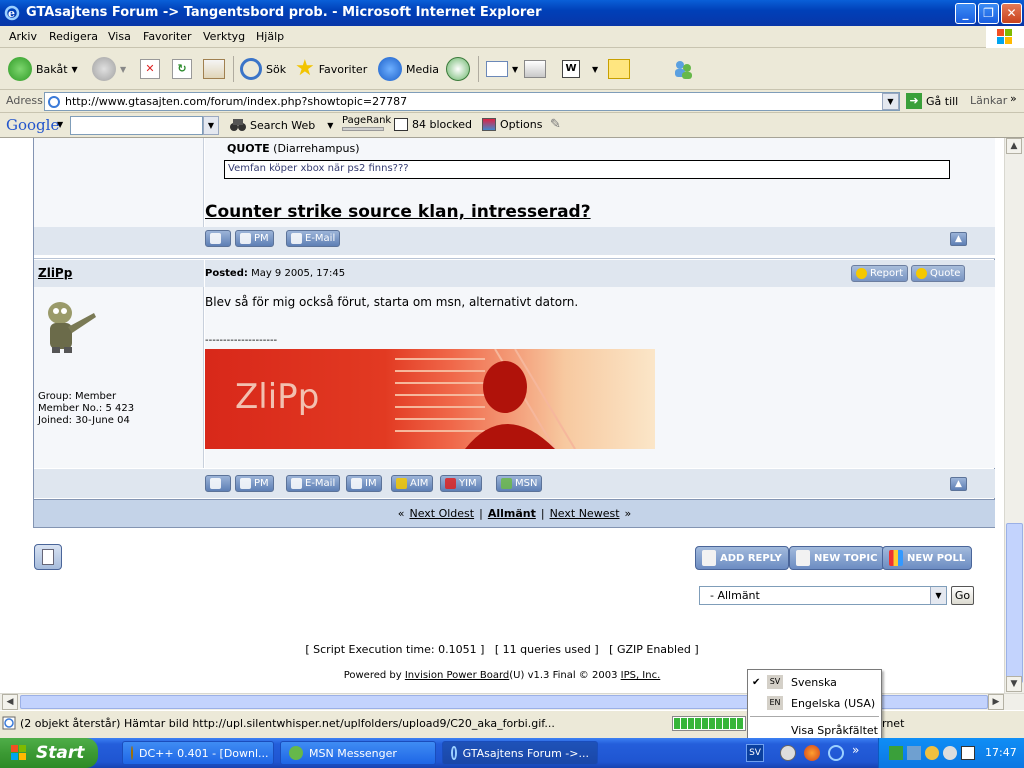 The width and height of the screenshot is (1024, 768). Describe the element at coordinates (837, 558) in the screenshot. I see `new-topic-button: NEW TOPIC` at that location.